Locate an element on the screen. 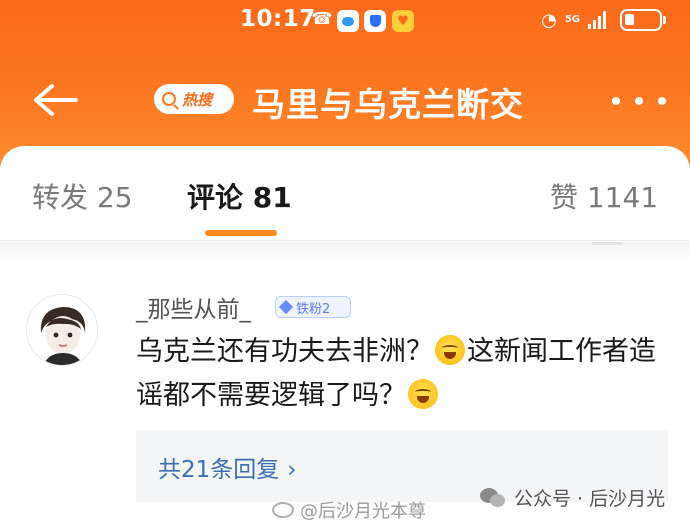 The height and width of the screenshot is (526, 690). status-time: 10:17 is located at coordinates (278, 19).